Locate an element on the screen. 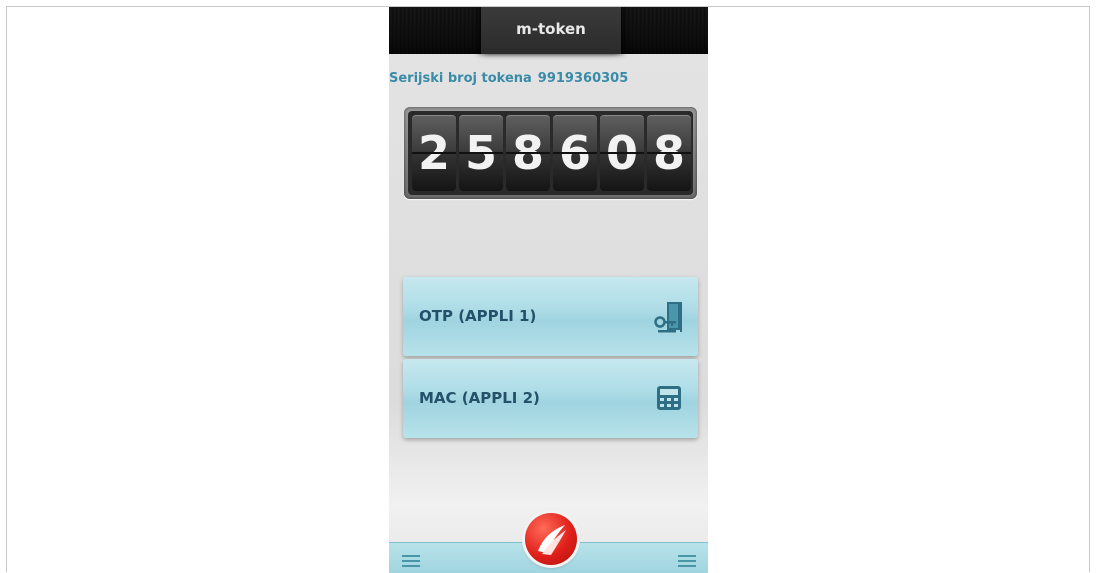  bank-logo-icon is located at coordinates (551, 539).